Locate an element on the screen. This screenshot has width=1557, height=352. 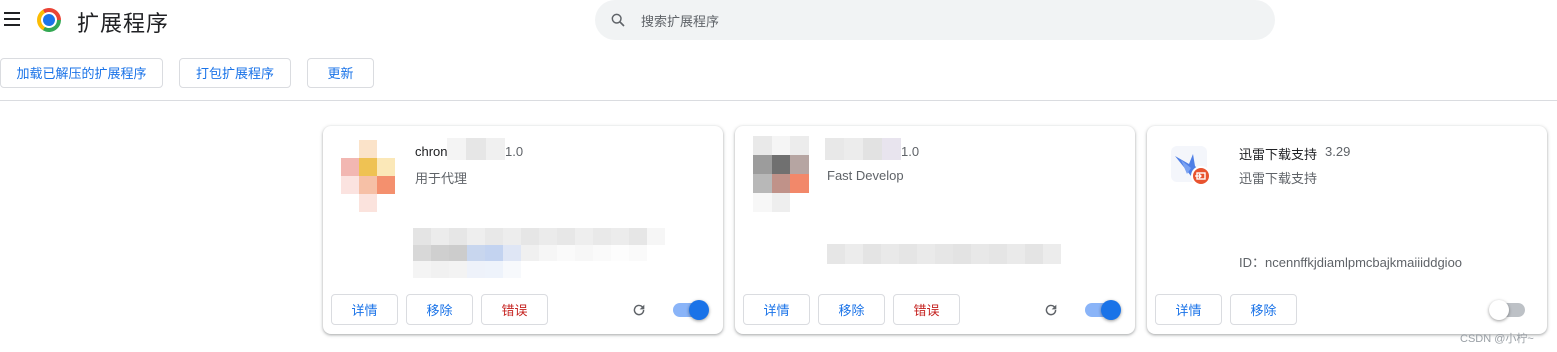
search-icon is located at coordinates (618, 20).